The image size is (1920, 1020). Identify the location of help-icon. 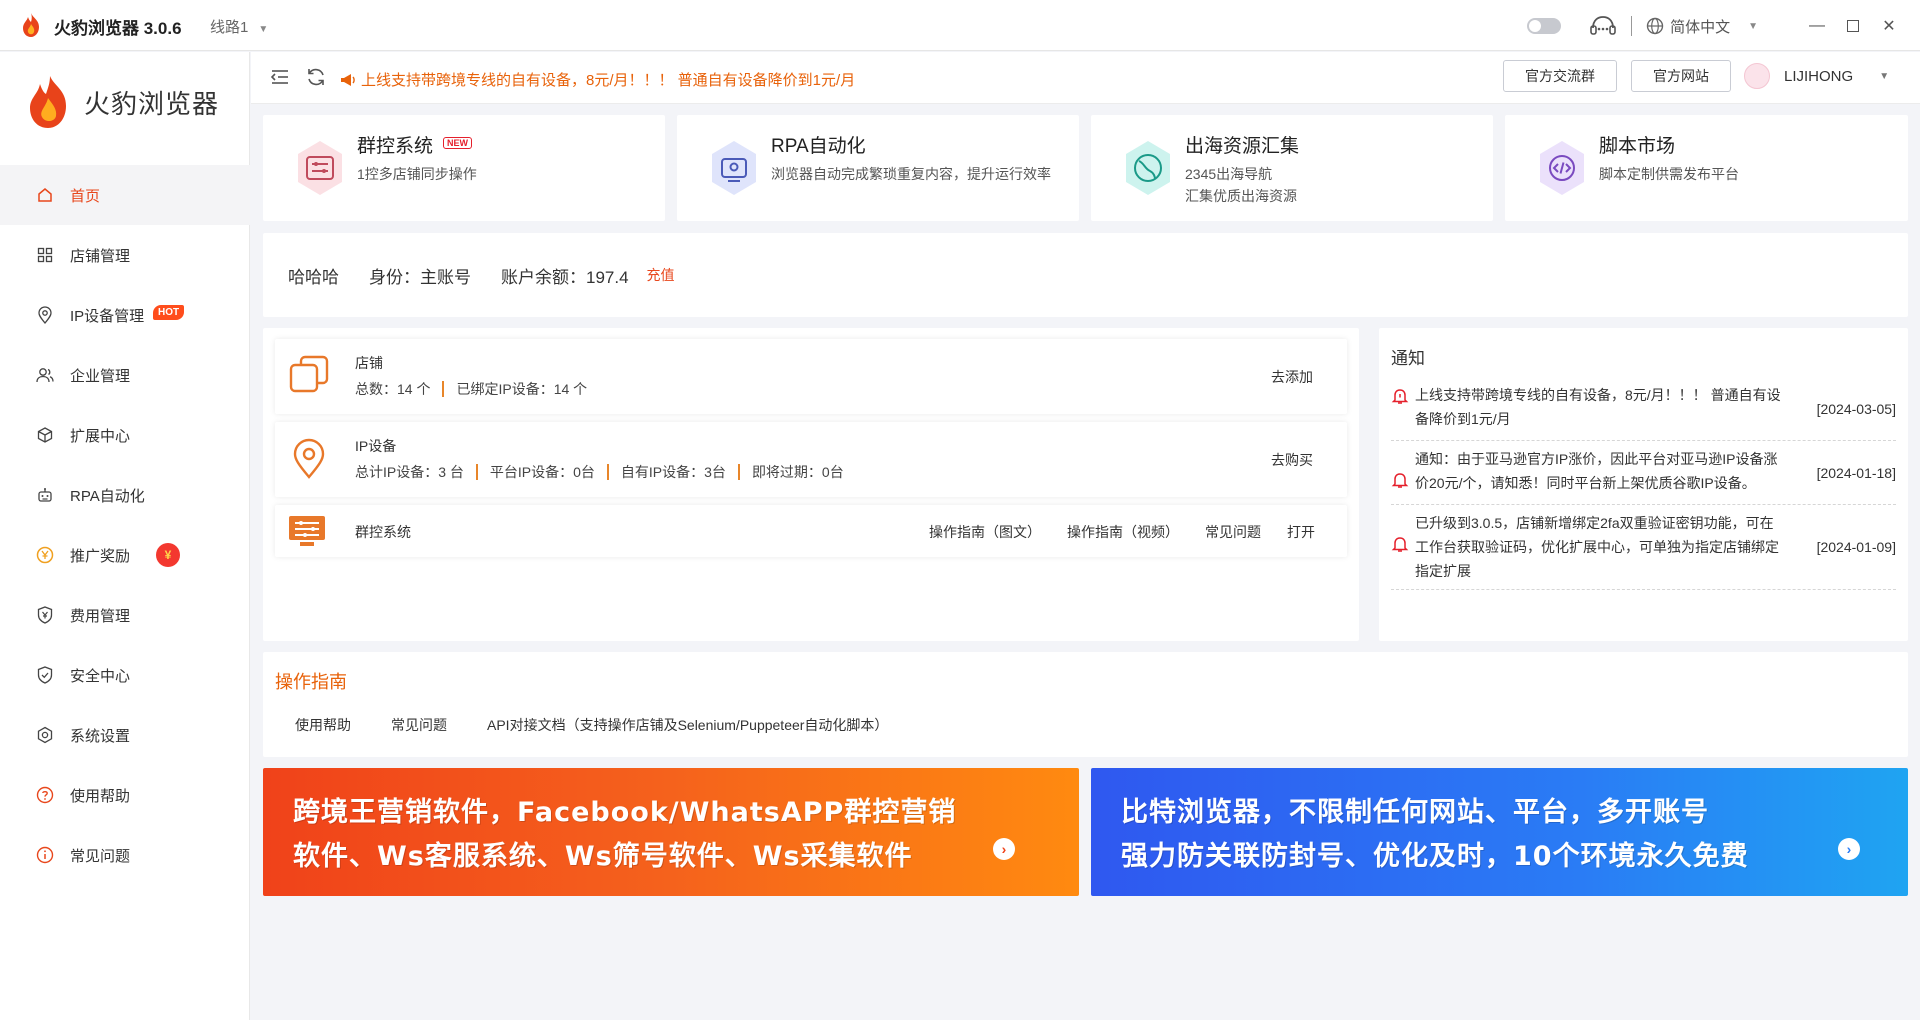
(45, 795).